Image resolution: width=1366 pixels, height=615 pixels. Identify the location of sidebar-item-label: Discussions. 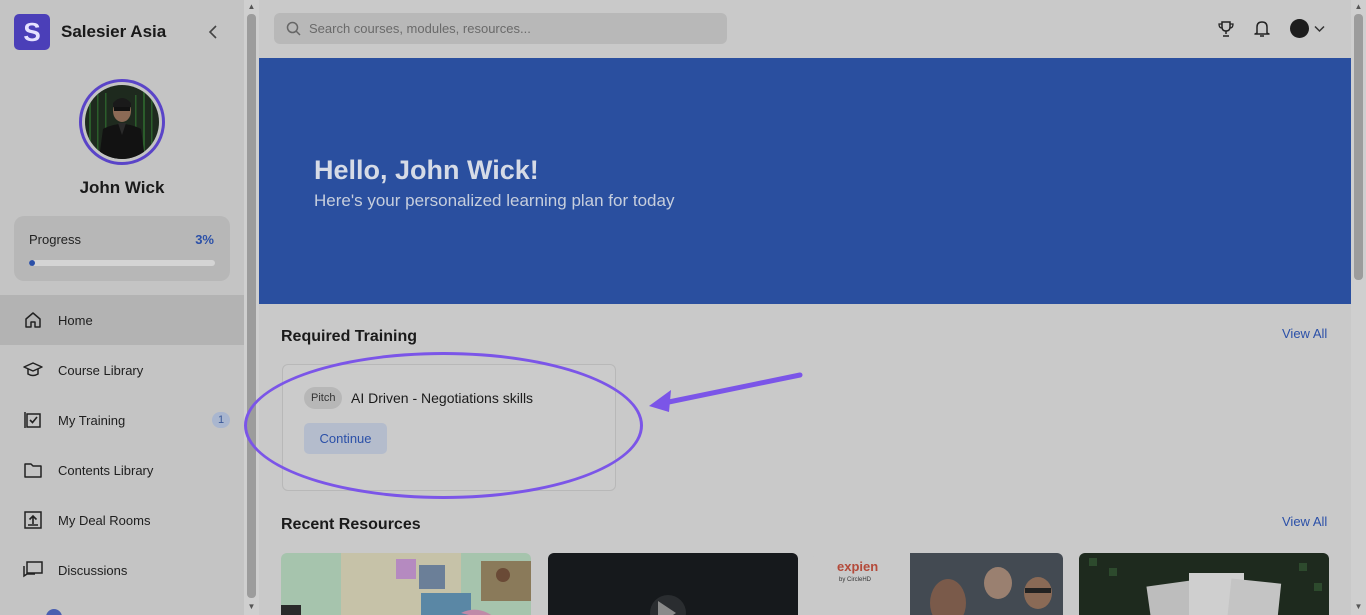
(93, 570).